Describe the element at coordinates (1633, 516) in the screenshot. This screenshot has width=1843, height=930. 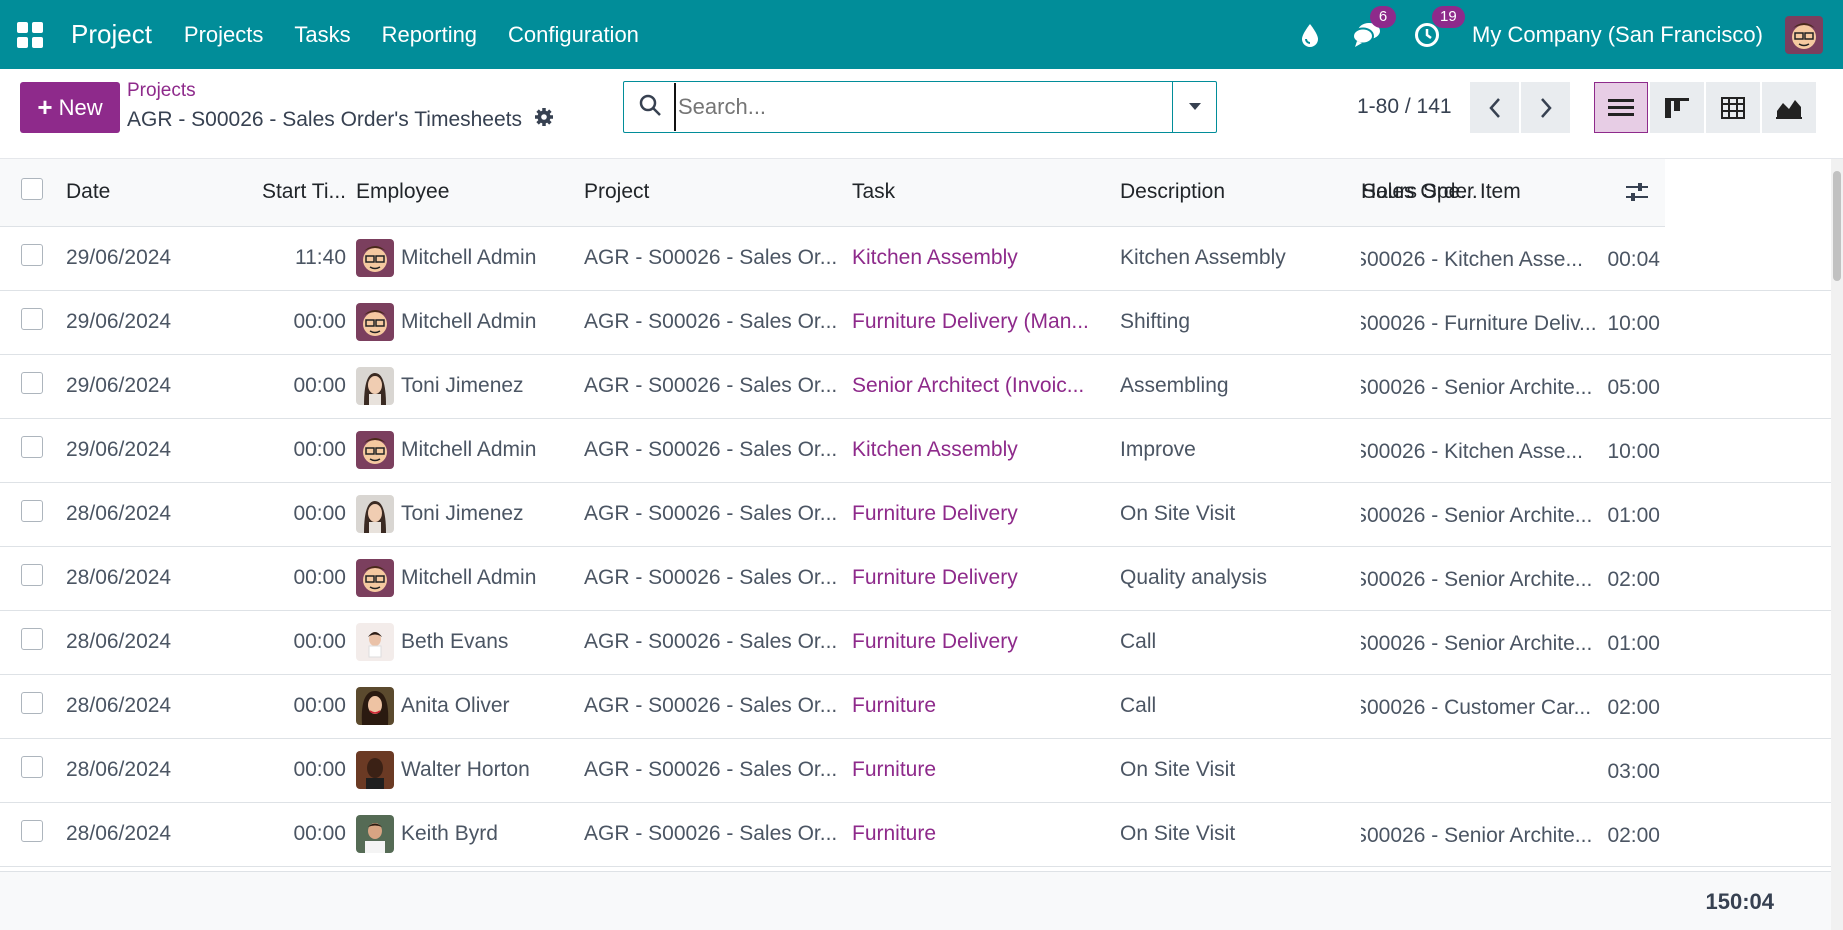
I see `cell-hours-spent: 01:00` at that location.